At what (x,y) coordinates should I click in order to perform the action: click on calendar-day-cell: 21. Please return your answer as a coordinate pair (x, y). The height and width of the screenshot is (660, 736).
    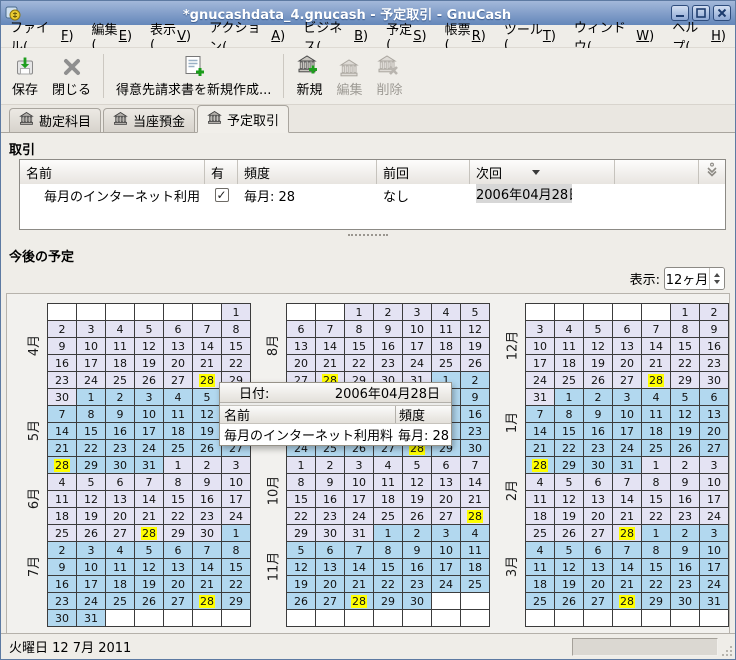
    Looking at the image, I should click on (627, 516).